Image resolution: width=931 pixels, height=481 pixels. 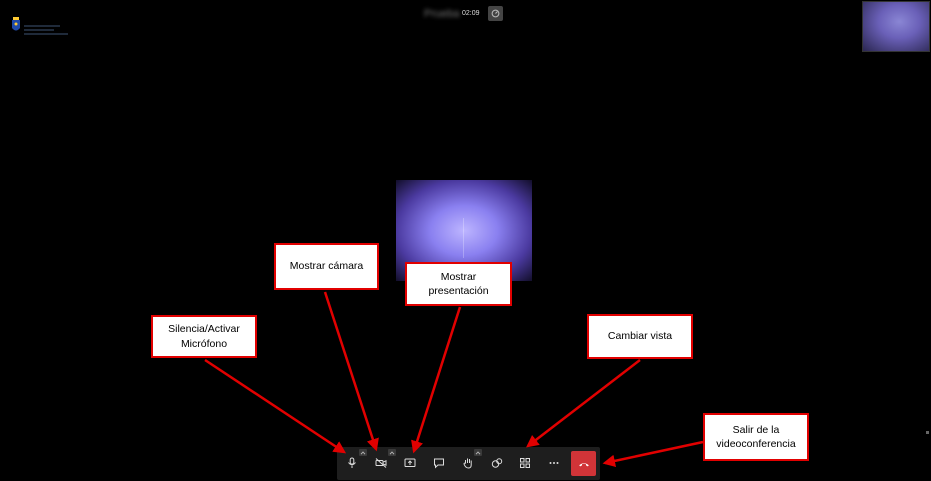 I want to click on arrow-to-view, so click(x=583, y=403).